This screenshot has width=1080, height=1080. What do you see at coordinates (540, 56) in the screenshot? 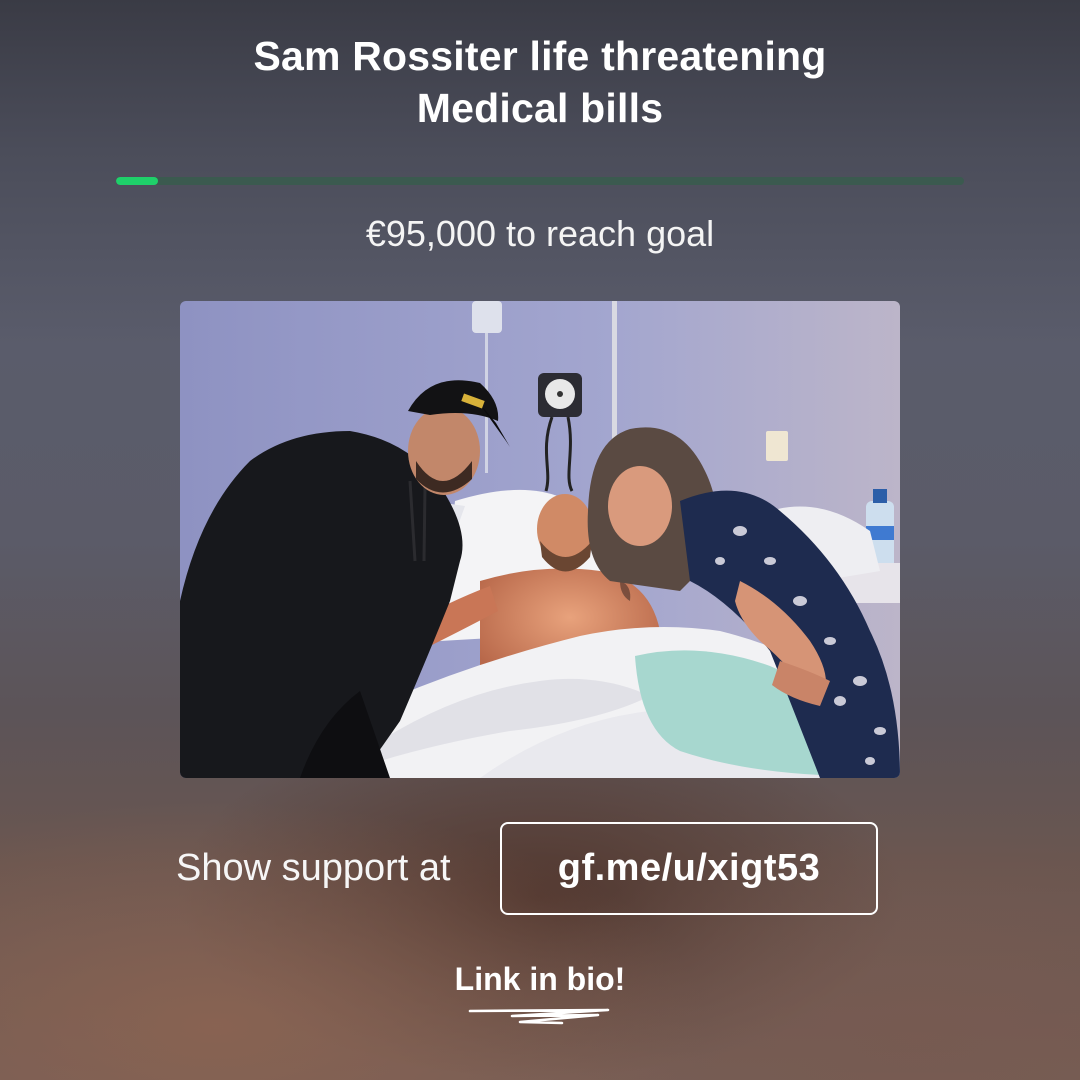
I see `campaign-title-line1: Sam Rossiter life threatening` at bounding box center [540, 56].